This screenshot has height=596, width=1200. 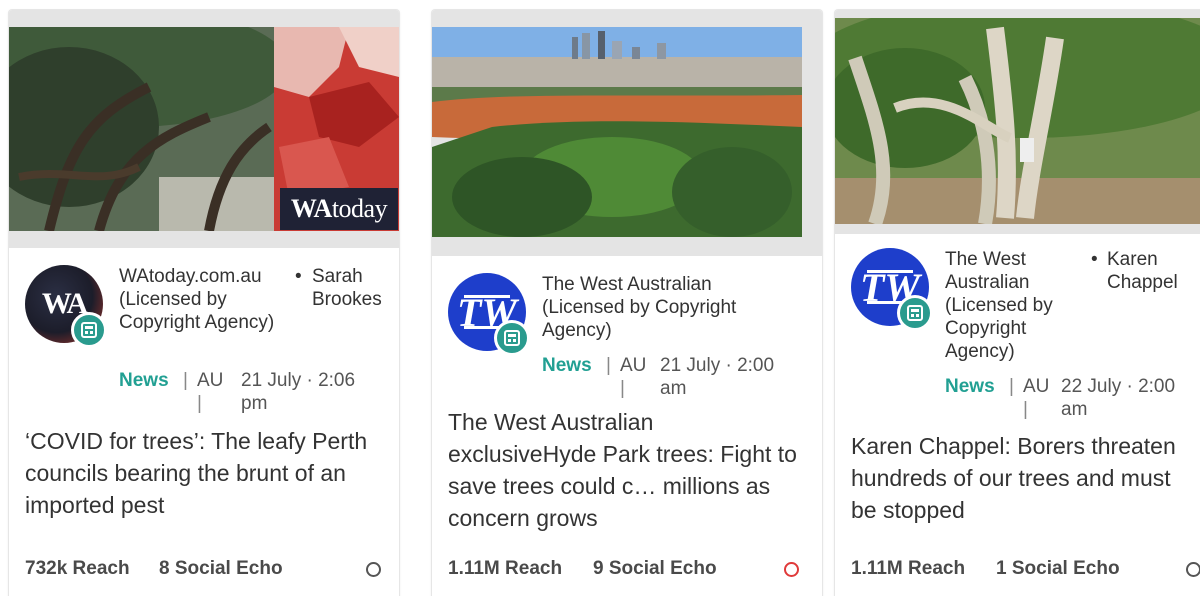 I want to click on social-echo-count: 1 Social Echo, so click(x=1058, y=569).